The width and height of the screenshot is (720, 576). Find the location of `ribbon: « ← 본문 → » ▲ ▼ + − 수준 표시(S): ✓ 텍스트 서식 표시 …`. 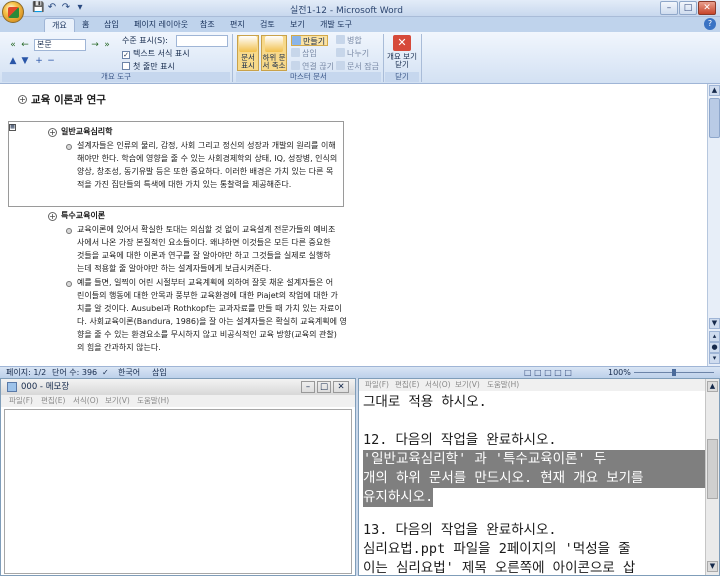

ribbon: « ← 본문 → » ▲ ▼ + − 수준 표시(S): ✓ 텍스트 서식 표시 … is located at coordinates (360, 58).